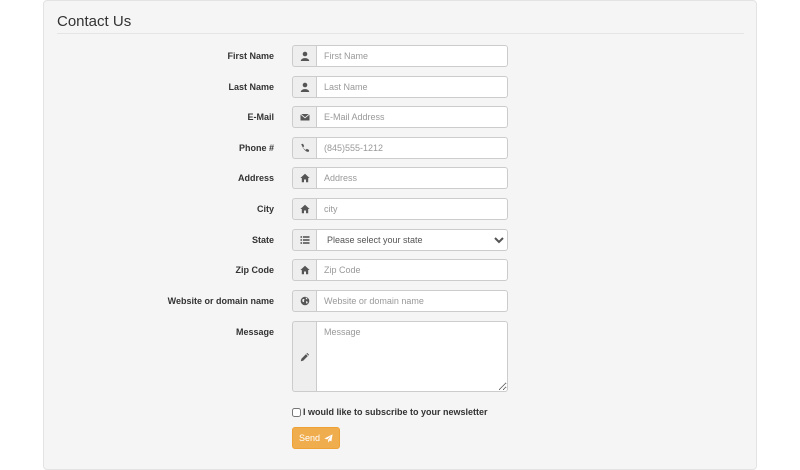 The width and height of the screenshot is (800, 470). I want to click on email-input, so click(412, 117).